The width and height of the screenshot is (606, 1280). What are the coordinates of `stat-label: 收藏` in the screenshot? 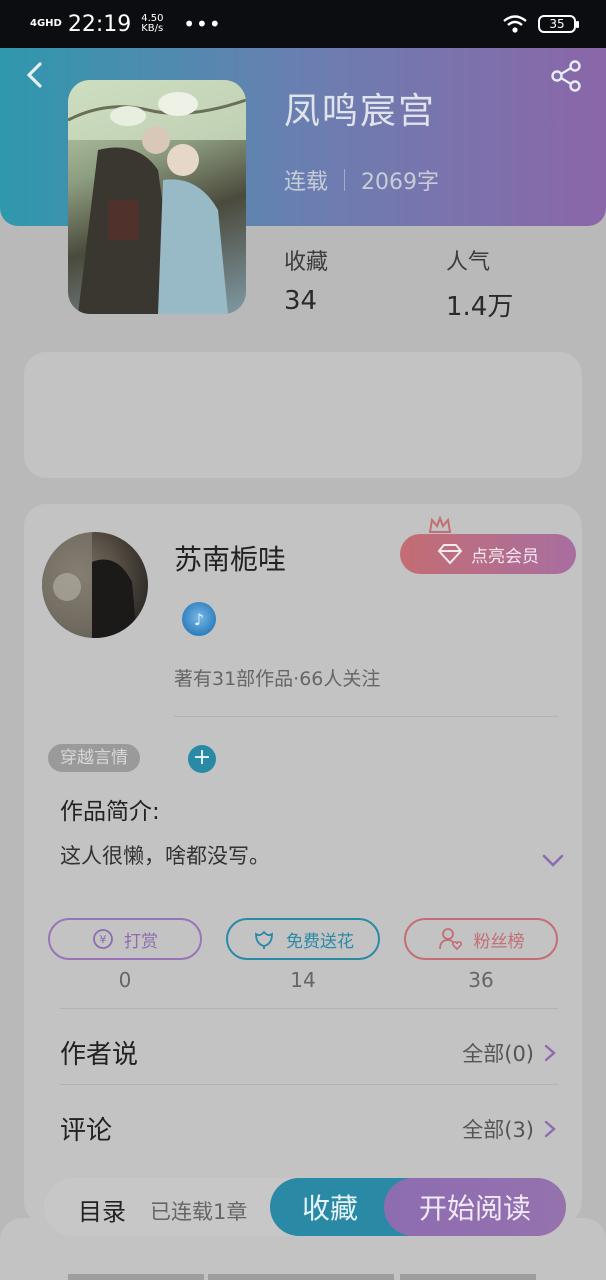 It's located at (306, 262).